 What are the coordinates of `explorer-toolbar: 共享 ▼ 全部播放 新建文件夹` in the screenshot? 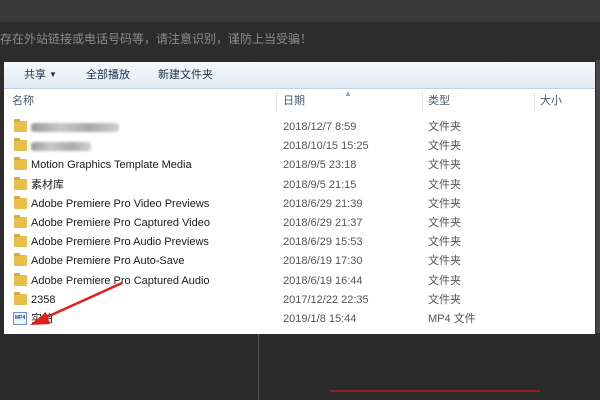 It's located at (299, 75).